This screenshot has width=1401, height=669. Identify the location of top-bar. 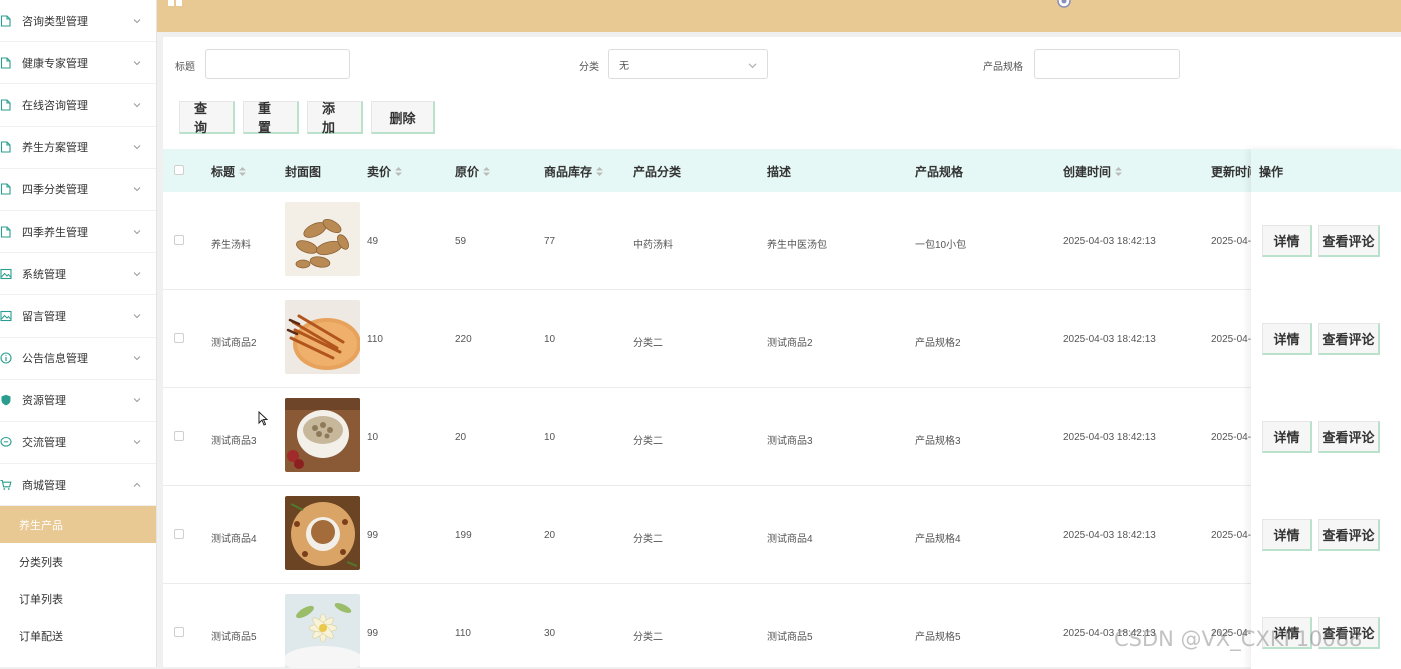
(779, 16).